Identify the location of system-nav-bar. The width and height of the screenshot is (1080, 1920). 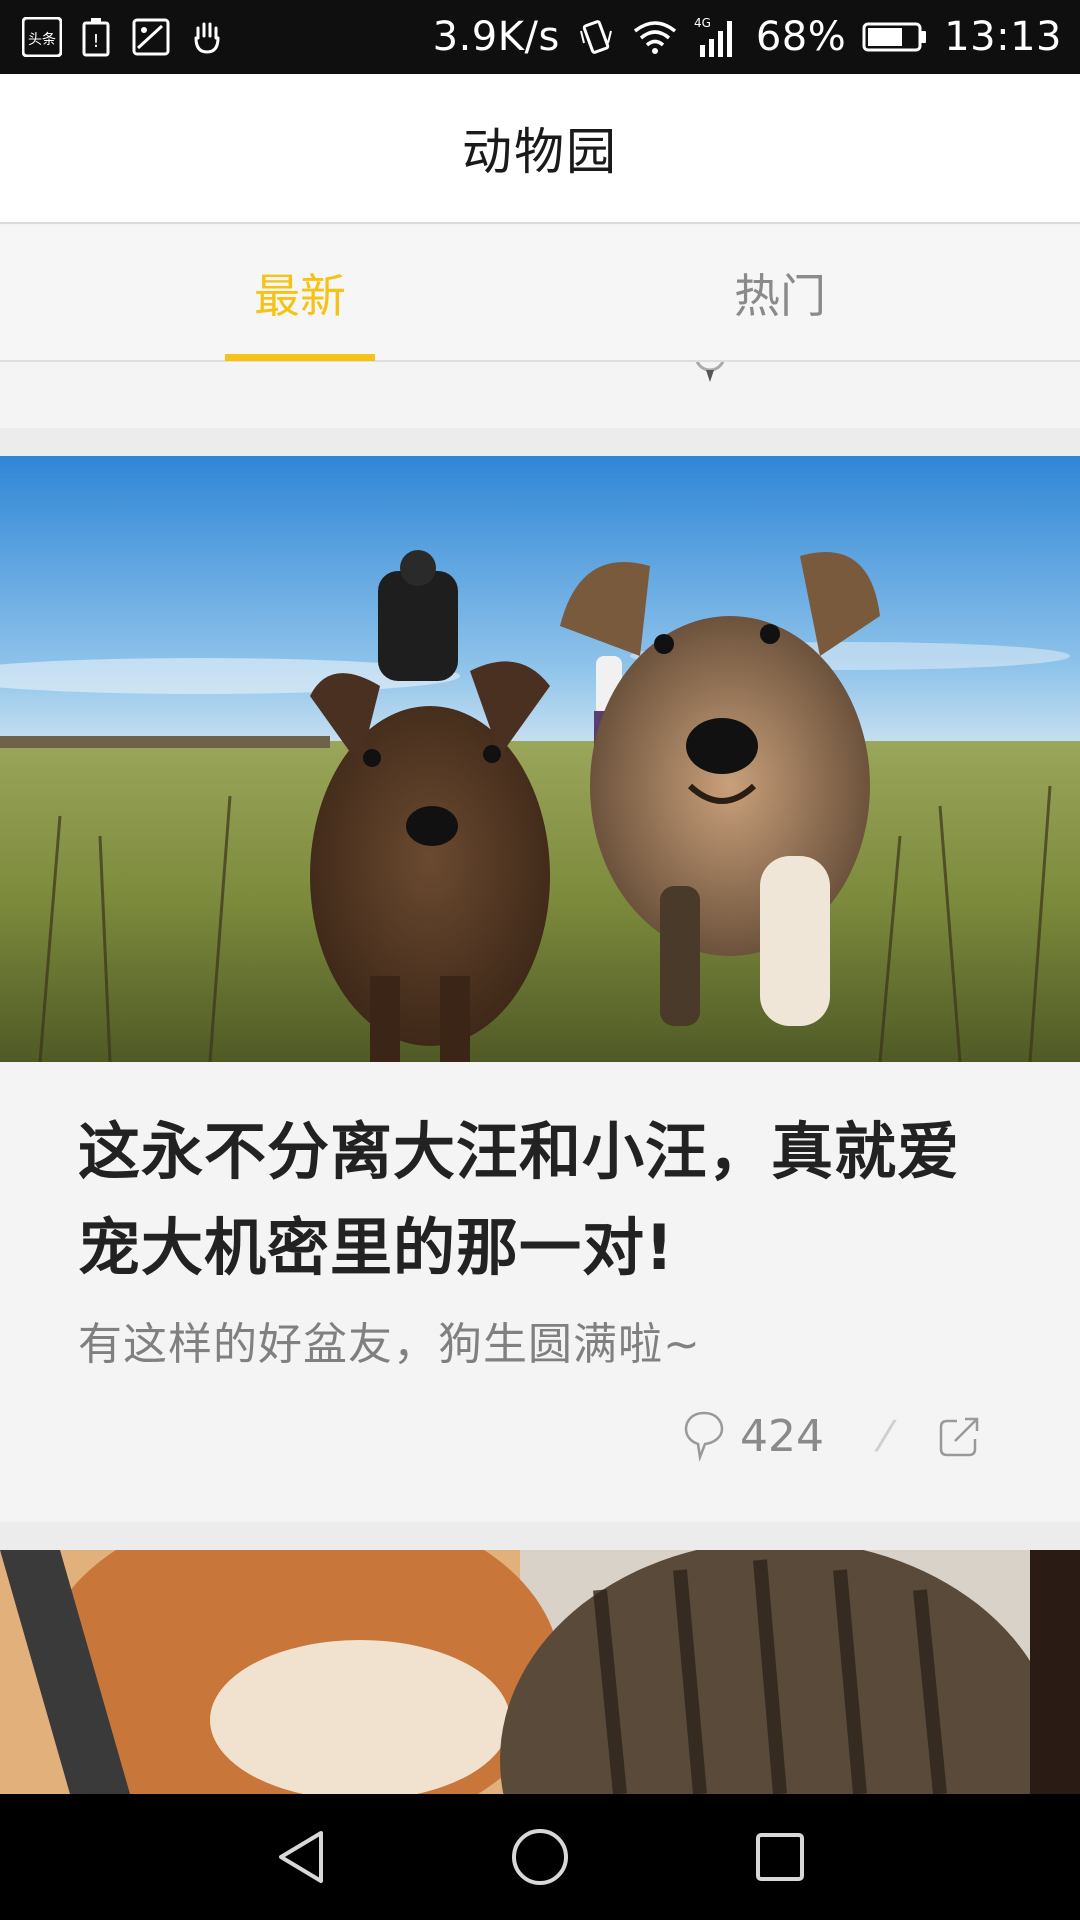
(540, 1857).